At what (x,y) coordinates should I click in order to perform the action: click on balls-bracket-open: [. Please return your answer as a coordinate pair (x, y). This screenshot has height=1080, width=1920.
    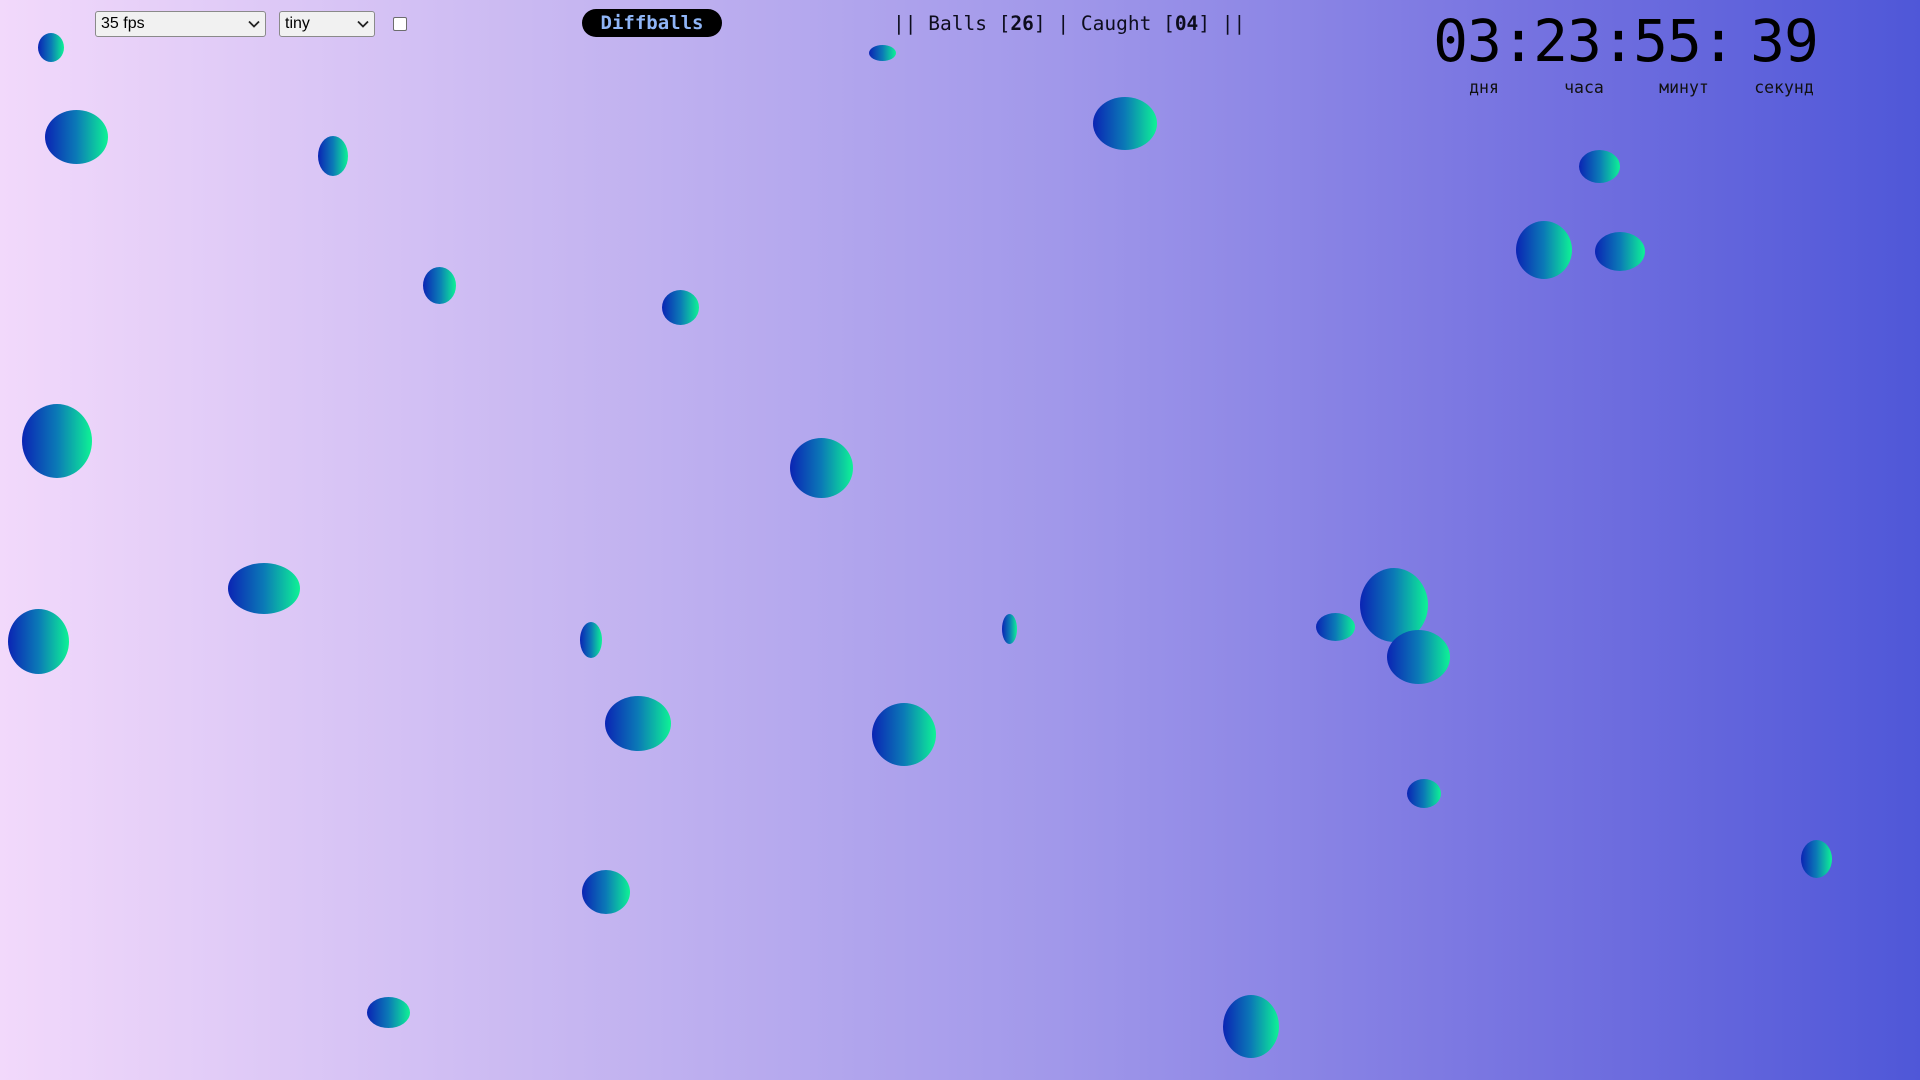
    Looking at the image, I should click on (998, 23).